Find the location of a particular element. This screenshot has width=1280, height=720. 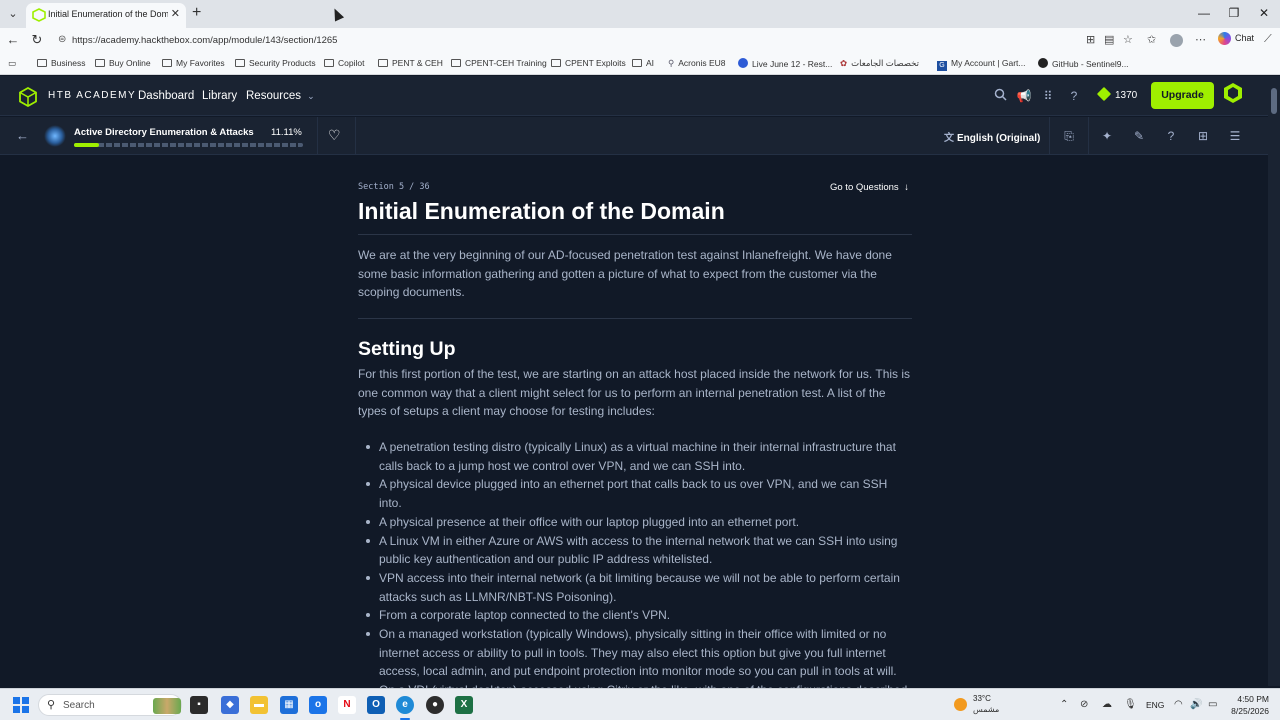

browser-tab-active: Initial Enumeration of the Domain ✕ is located at coordinates (106, 15).